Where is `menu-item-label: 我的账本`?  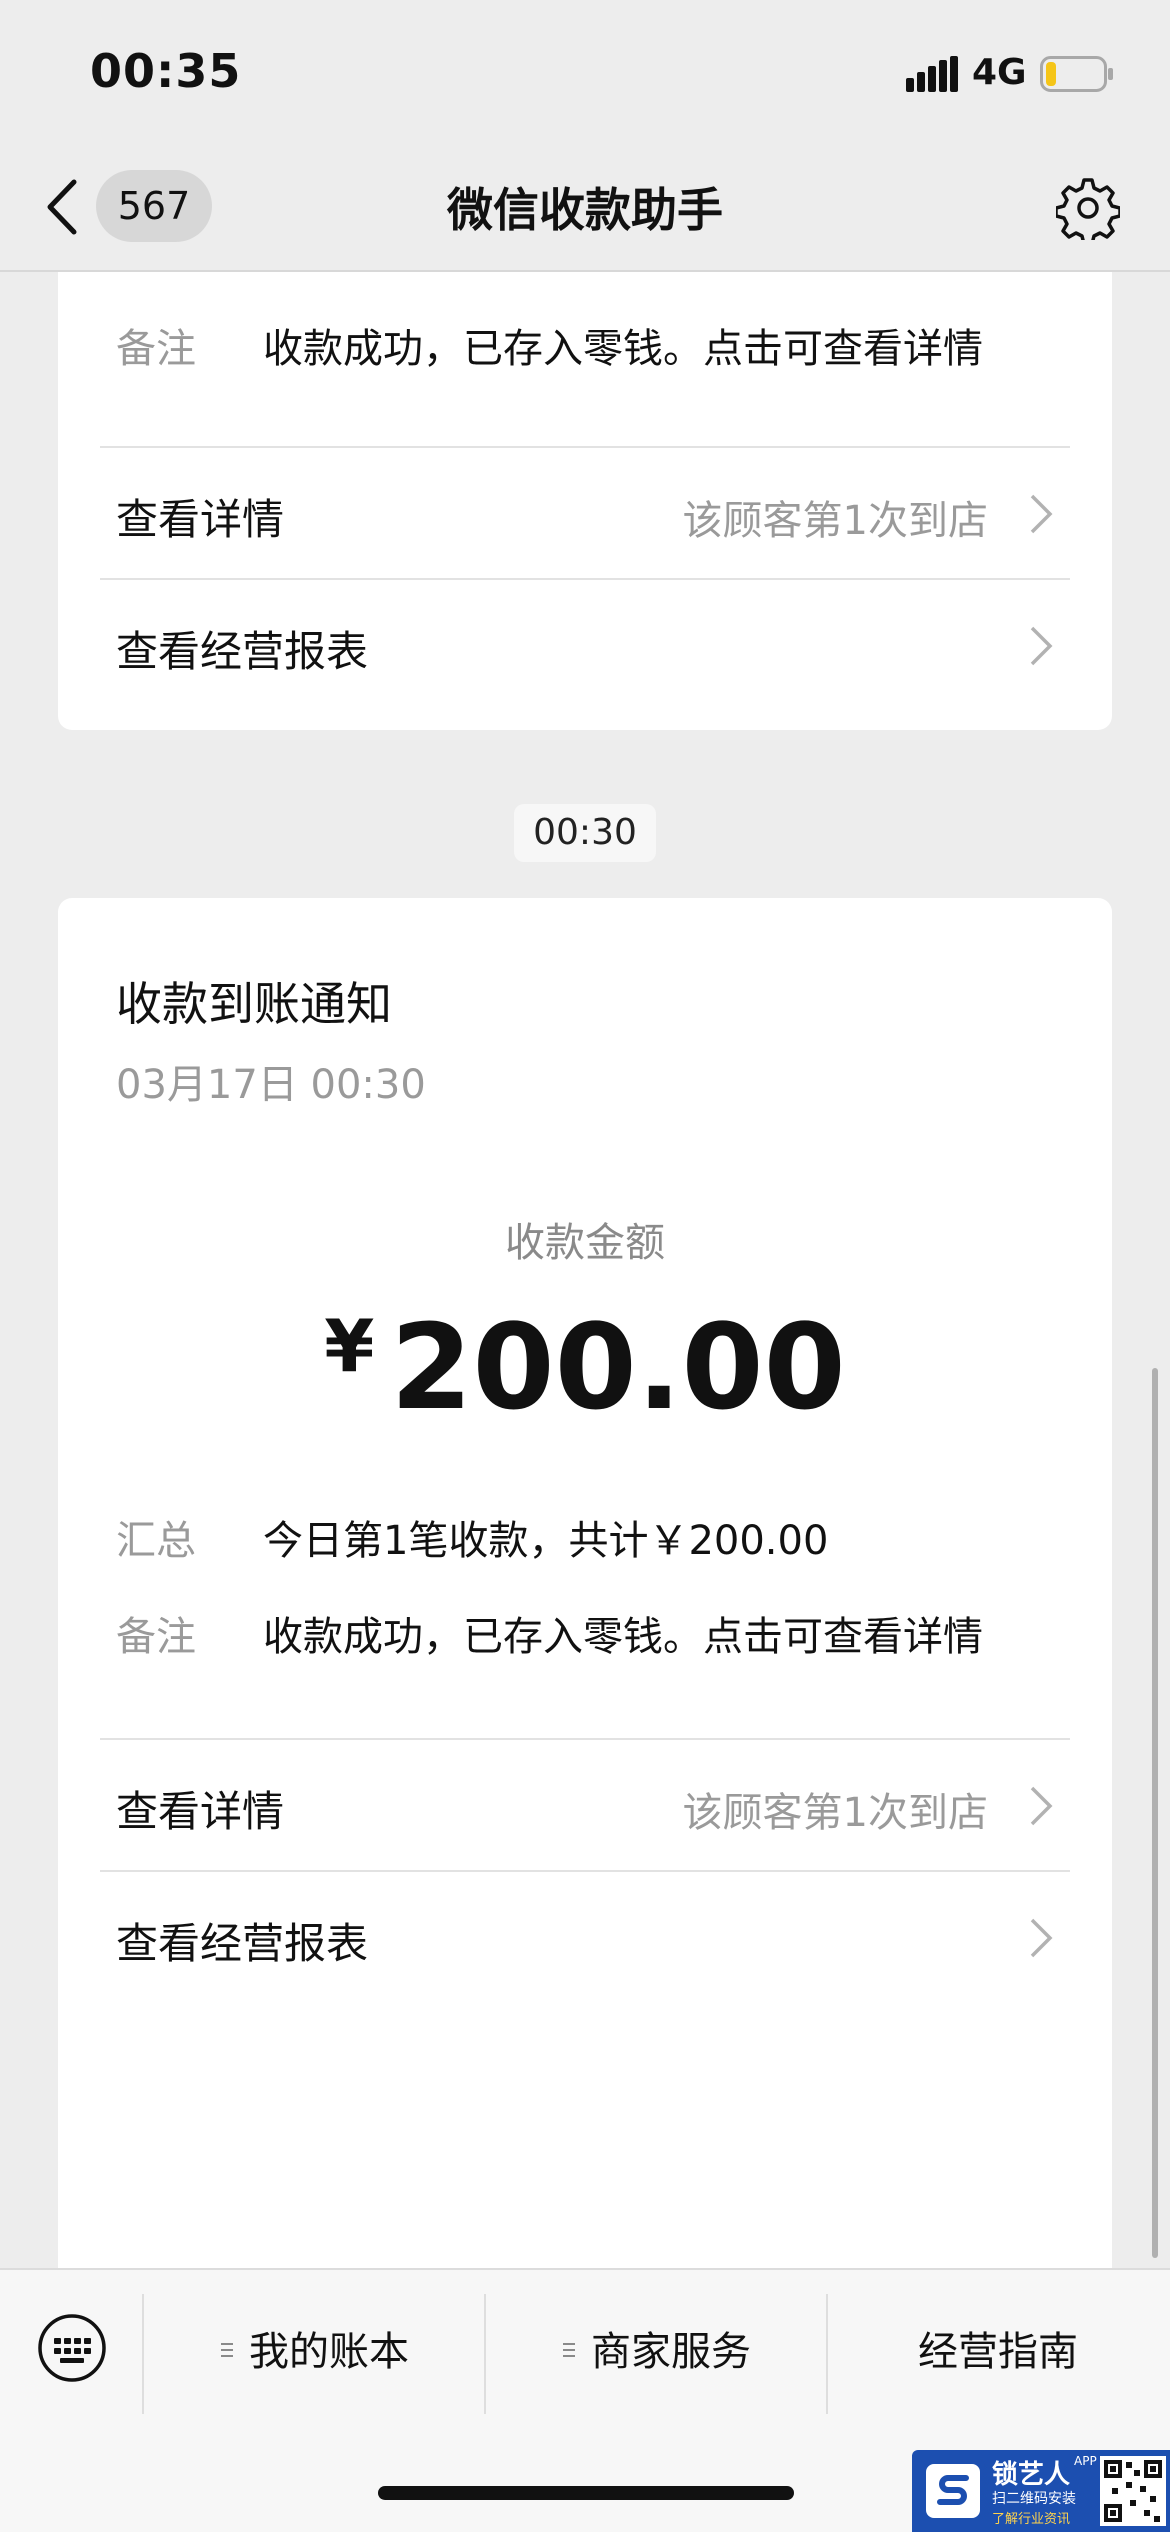
menu-item-label: 我的账本 is located at coordinates (329, 2352).